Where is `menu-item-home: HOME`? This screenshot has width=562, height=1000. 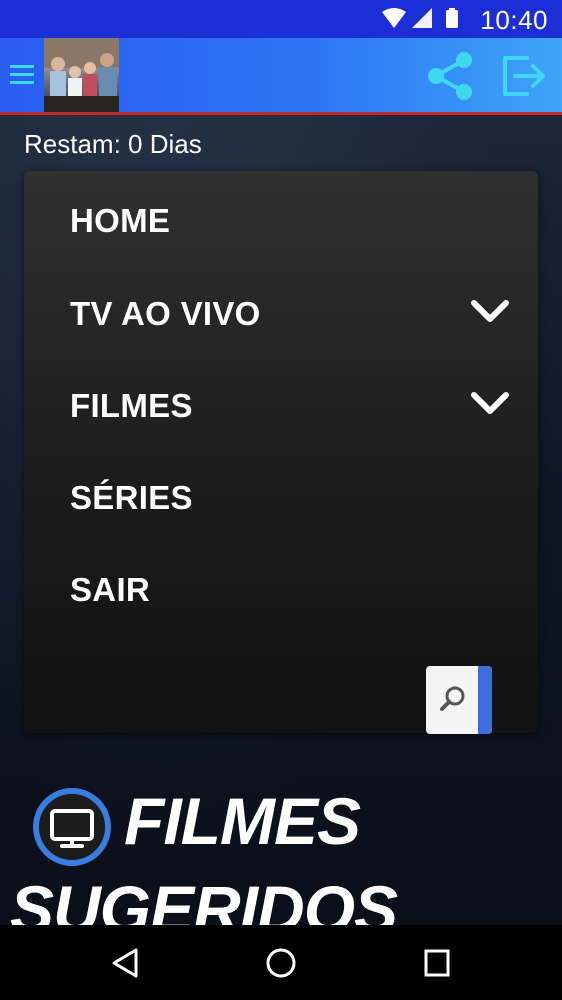 menu-item-home: HOME is located at coordinates (290, 227).